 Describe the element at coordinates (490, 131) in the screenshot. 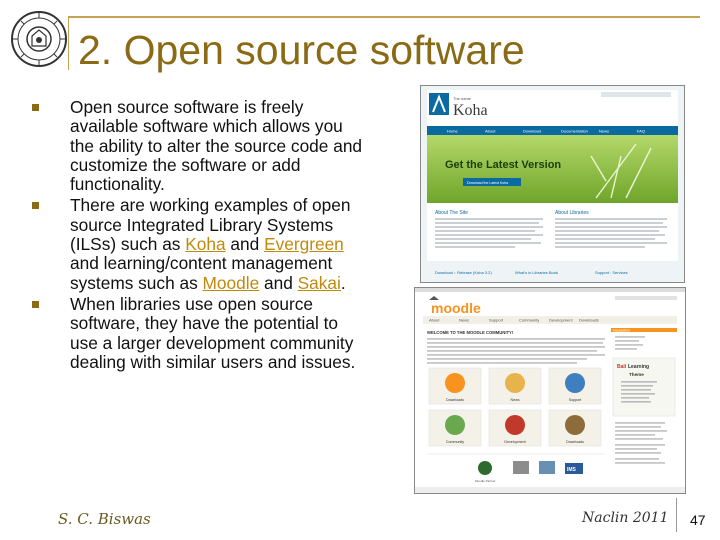

I see `koha-nav-item: About` at that location.